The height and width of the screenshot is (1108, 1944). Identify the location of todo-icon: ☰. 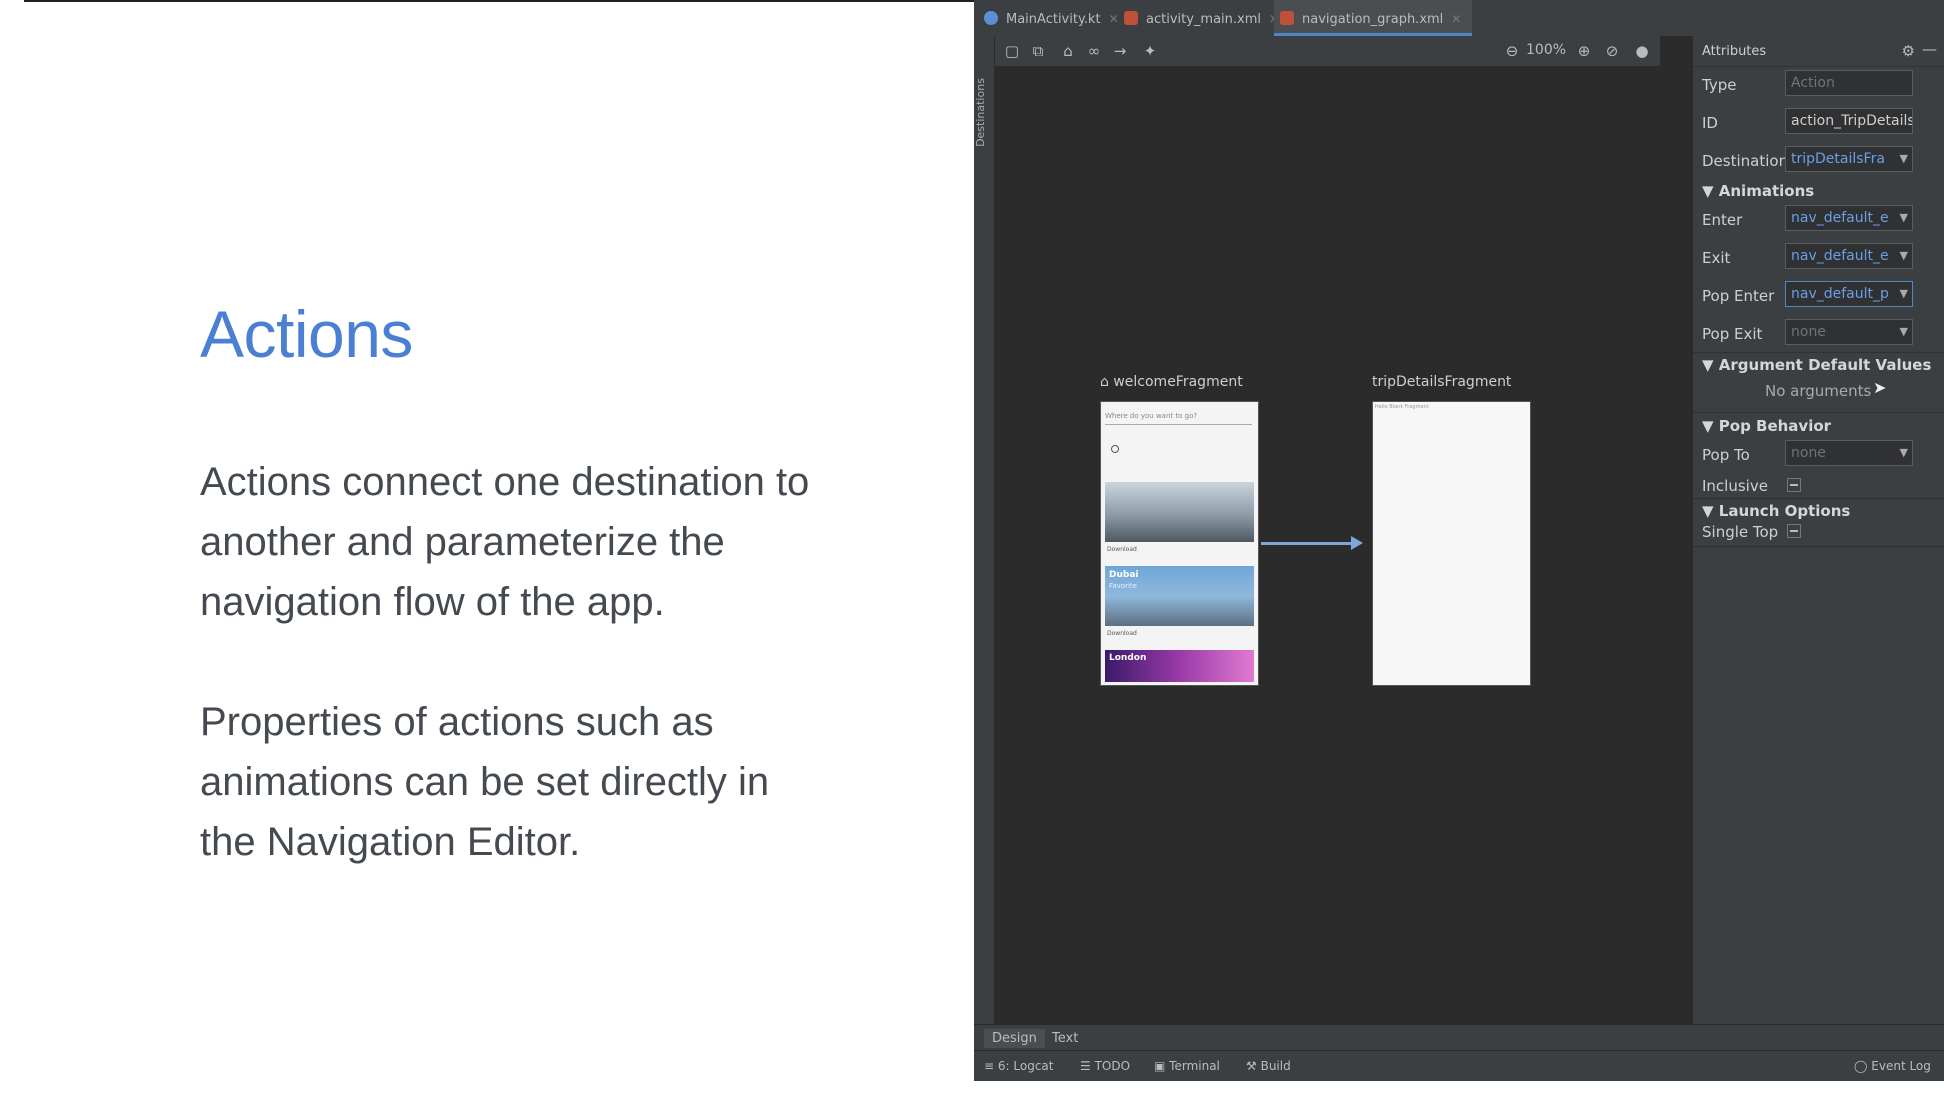
(1085, 1066).